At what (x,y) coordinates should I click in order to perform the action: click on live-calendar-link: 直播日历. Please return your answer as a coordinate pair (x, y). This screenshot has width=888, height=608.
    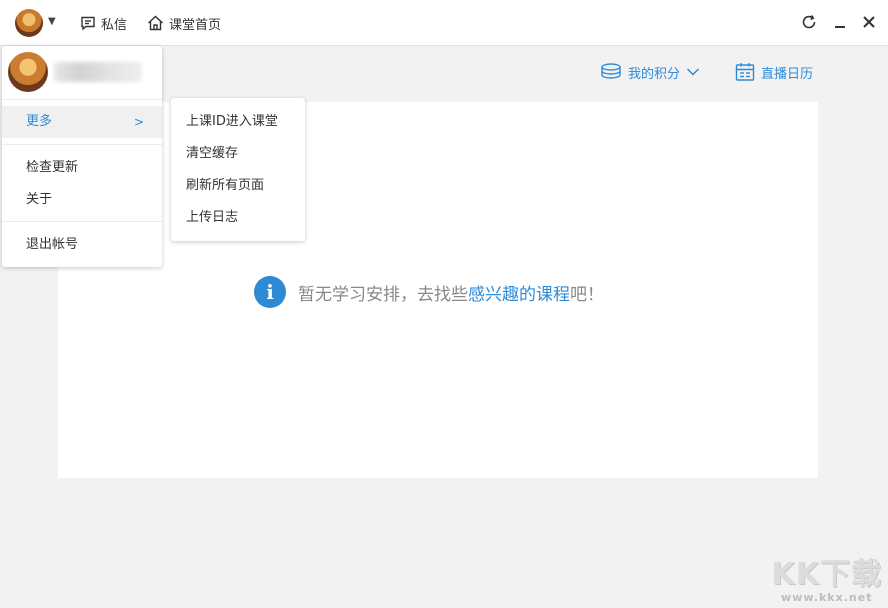
    Looking at the image, I should click on (774, 72).